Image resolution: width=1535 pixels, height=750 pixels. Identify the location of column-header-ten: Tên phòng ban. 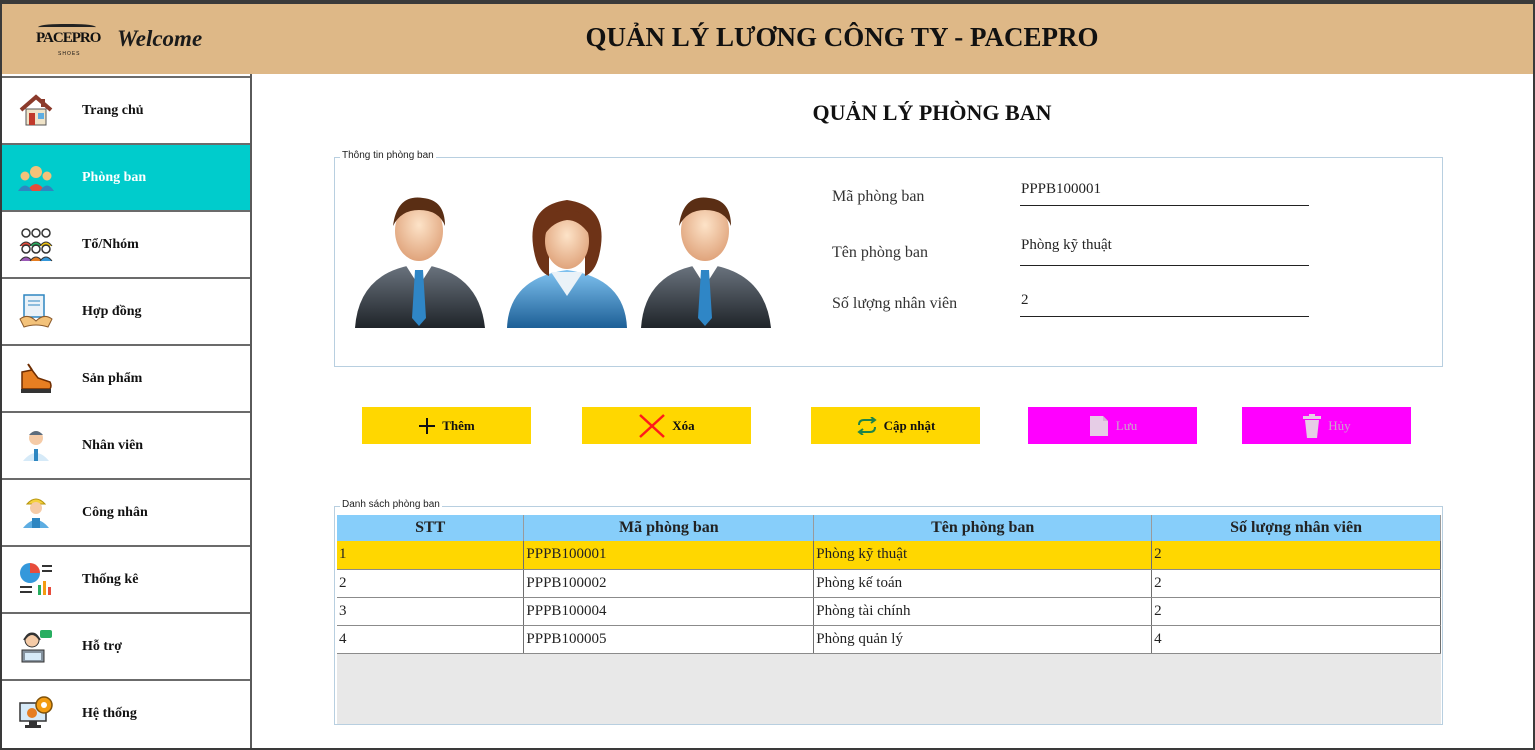
(983, 528).